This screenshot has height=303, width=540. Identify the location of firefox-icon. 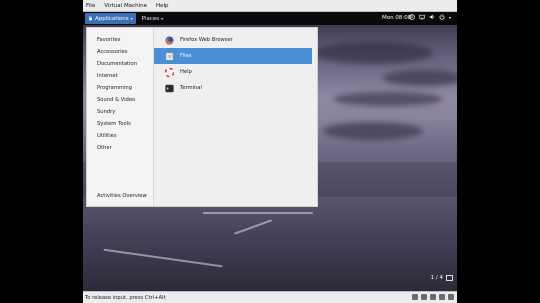
(169, 40).